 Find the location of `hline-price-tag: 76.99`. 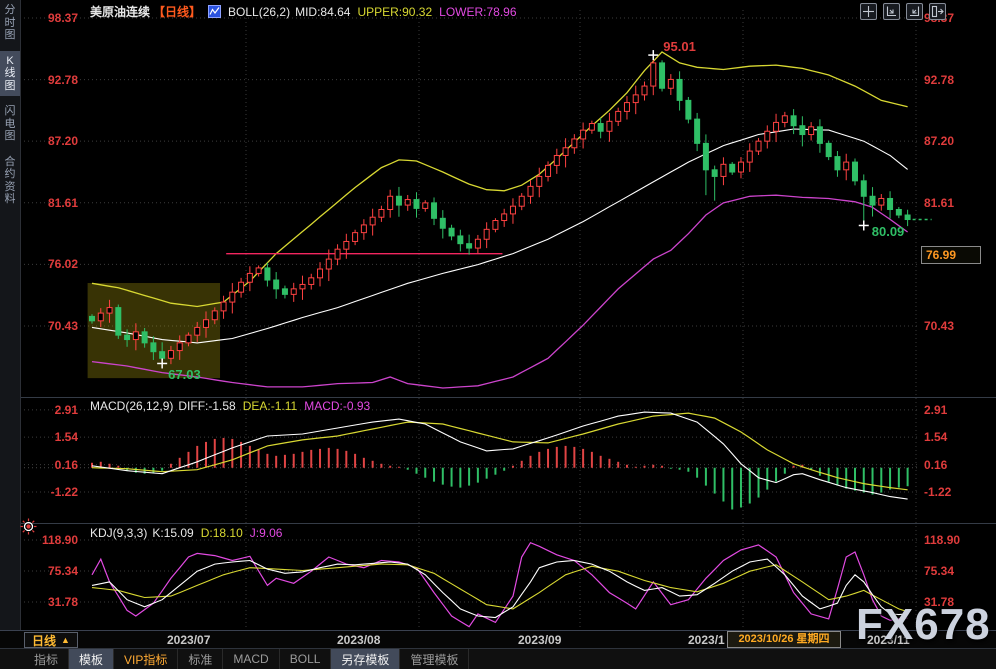

hline-price-tag: 76.99 is located at coordinates (951, 254).